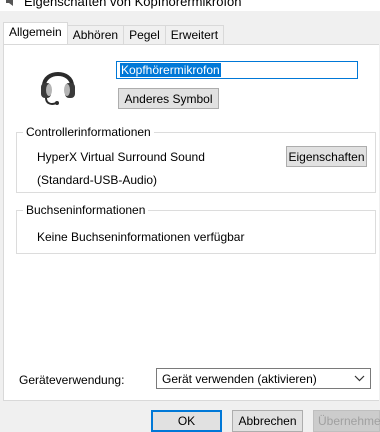 The image size is (380, 432). I want to click on chevron-down-icon, so click(359, 378).